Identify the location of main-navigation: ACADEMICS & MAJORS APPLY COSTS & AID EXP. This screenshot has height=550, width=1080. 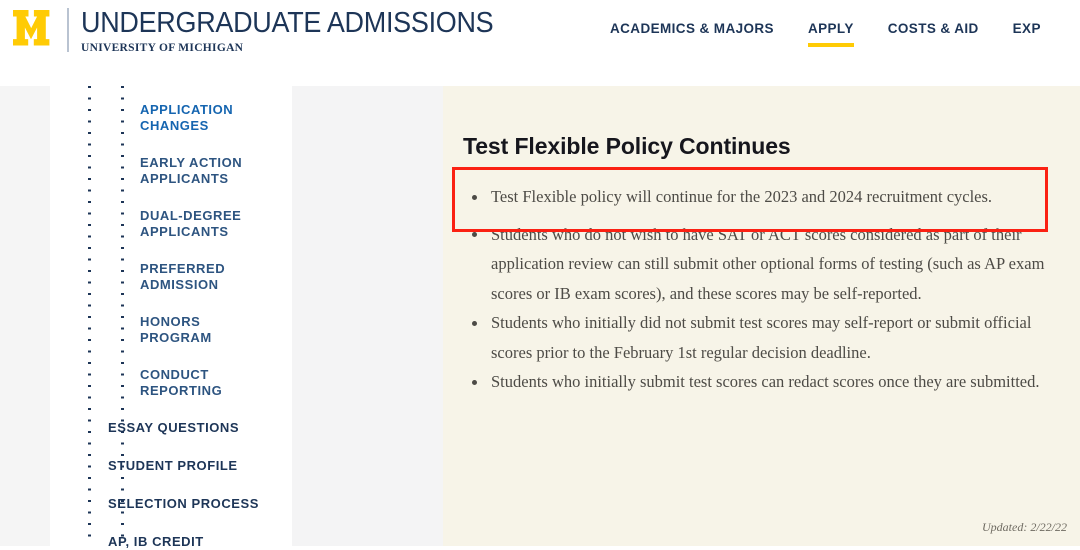
(825, 33).